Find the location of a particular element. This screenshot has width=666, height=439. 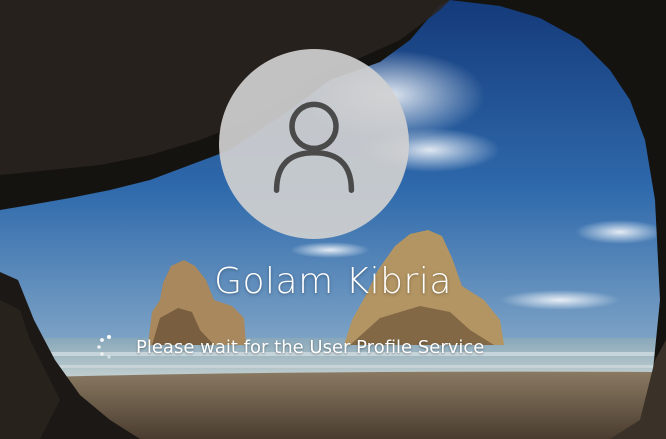

status-row: Please wait for the User Profile Service is located at coordinates (290, 347).